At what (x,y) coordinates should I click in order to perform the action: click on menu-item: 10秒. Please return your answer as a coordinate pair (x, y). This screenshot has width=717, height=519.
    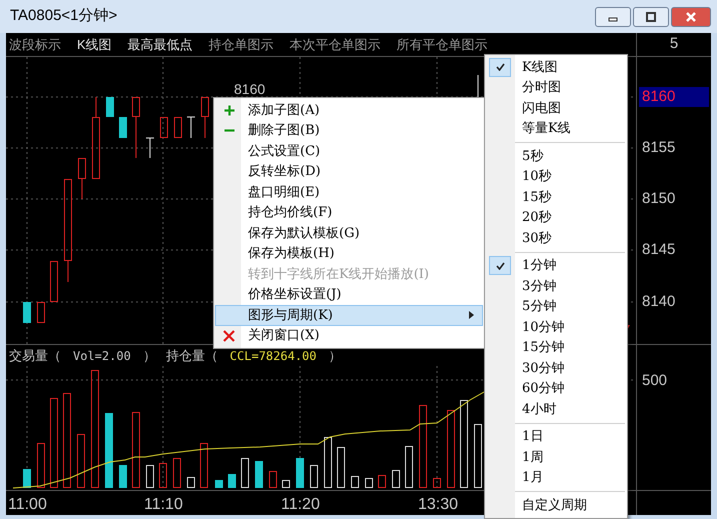
    Looking at the image, I should click on (556, 176).